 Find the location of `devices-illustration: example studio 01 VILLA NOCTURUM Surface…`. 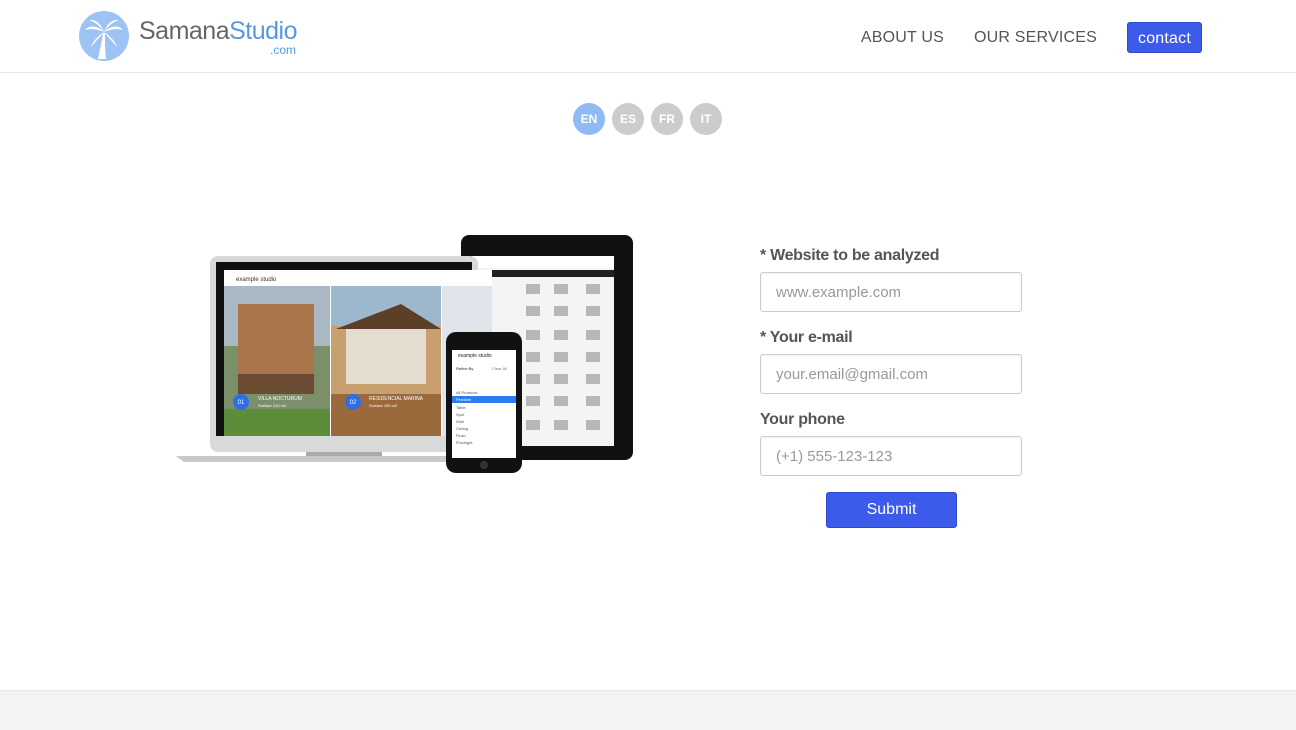

devices-illustration: example studio 01 VILLA NOCTURUM Surface… is located at coordinates (406, 355).